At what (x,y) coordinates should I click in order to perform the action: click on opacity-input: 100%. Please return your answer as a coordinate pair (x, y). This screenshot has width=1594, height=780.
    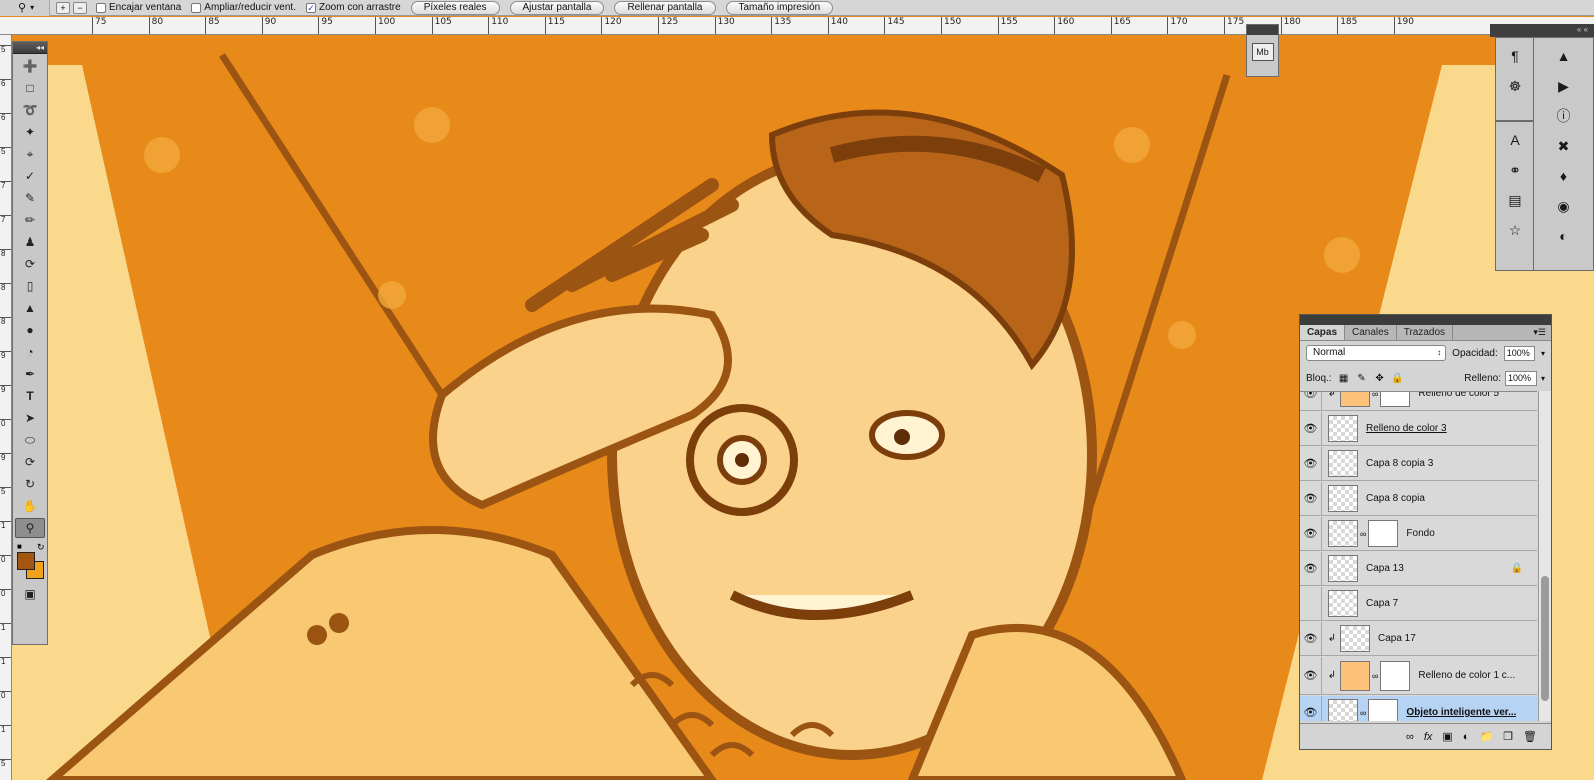
    Looking at the image, I should click on (1519, 353).